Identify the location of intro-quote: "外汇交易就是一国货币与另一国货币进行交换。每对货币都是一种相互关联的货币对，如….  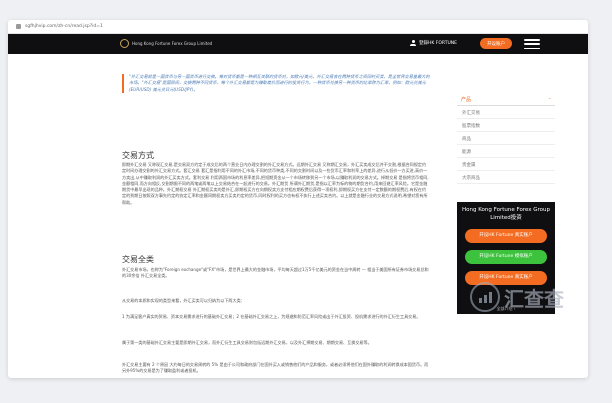
(277, 83).